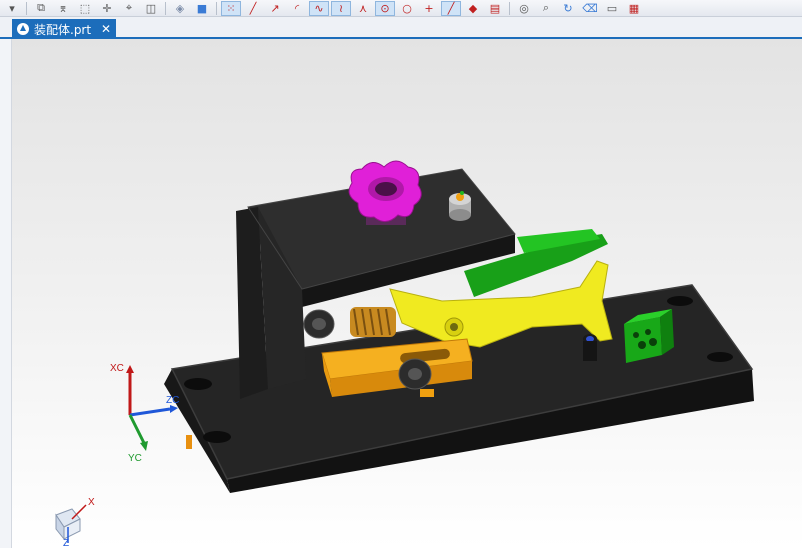 This screenshot has width=802, height=548. What do you see at coordinates (275, 8) in the screenshot?
I see `arrow-icon: ↗` at bounding box center [275, 8].